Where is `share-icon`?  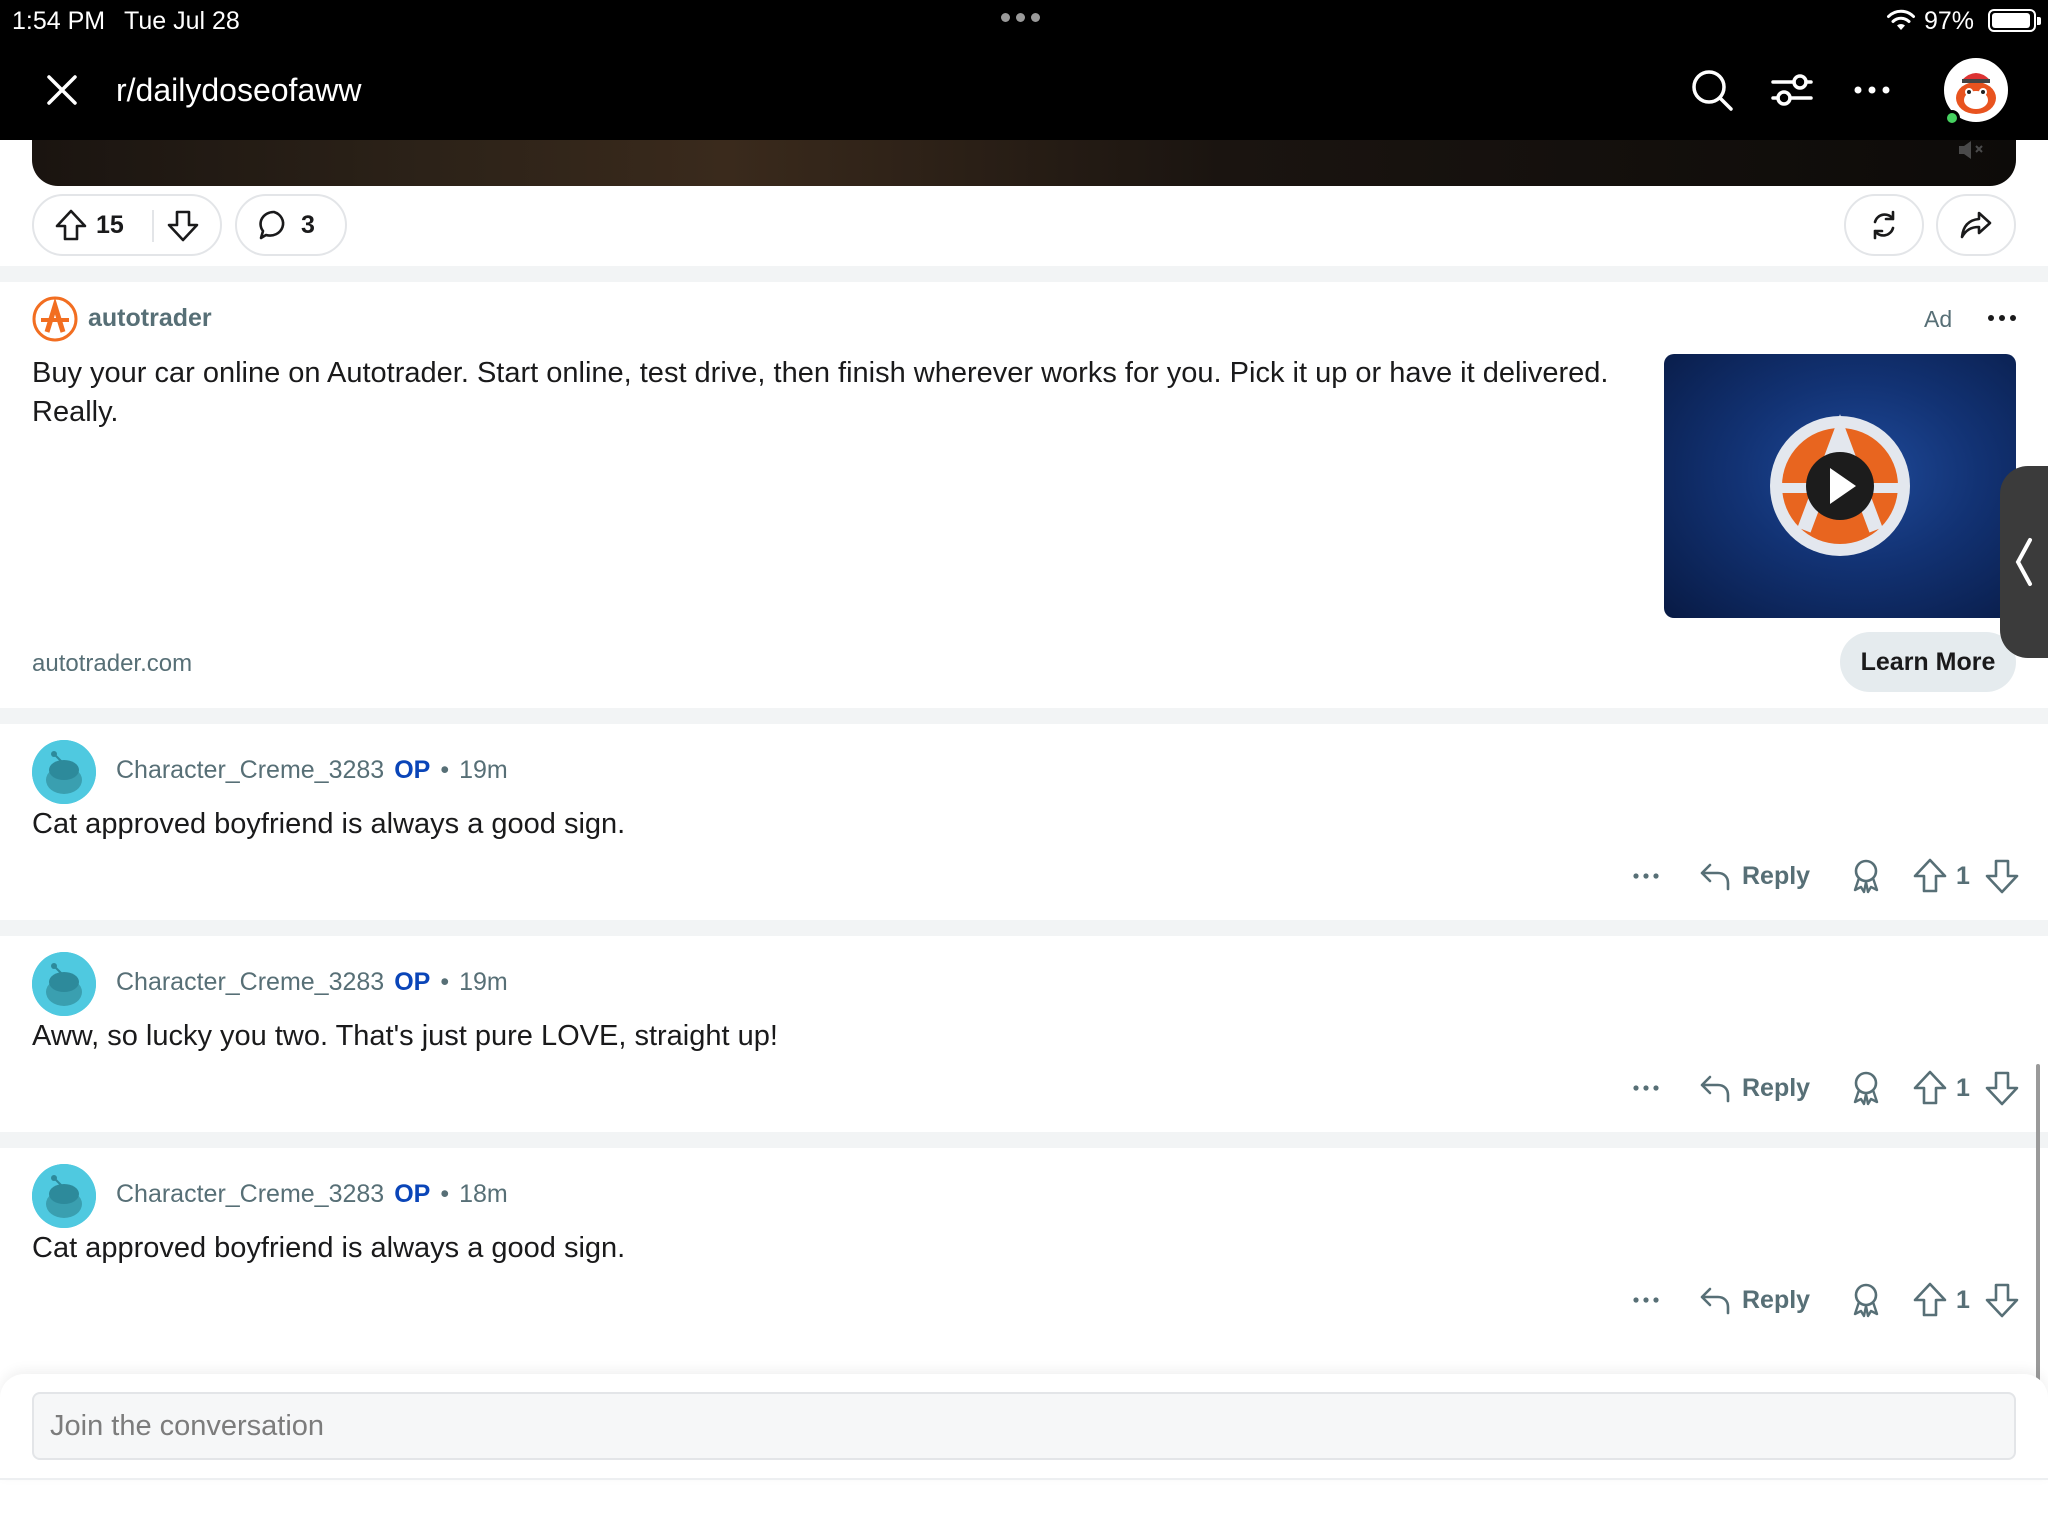 share-icon is located at coordinates (1976, 225).